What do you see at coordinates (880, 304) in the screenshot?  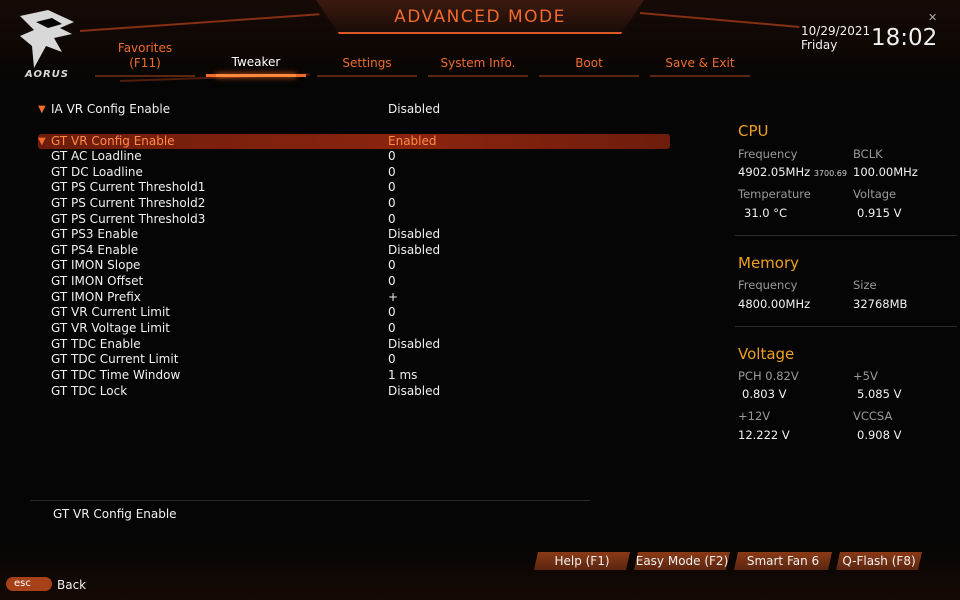 I see `memory-size-value: 32768MB` at bounding box center [880, 304].